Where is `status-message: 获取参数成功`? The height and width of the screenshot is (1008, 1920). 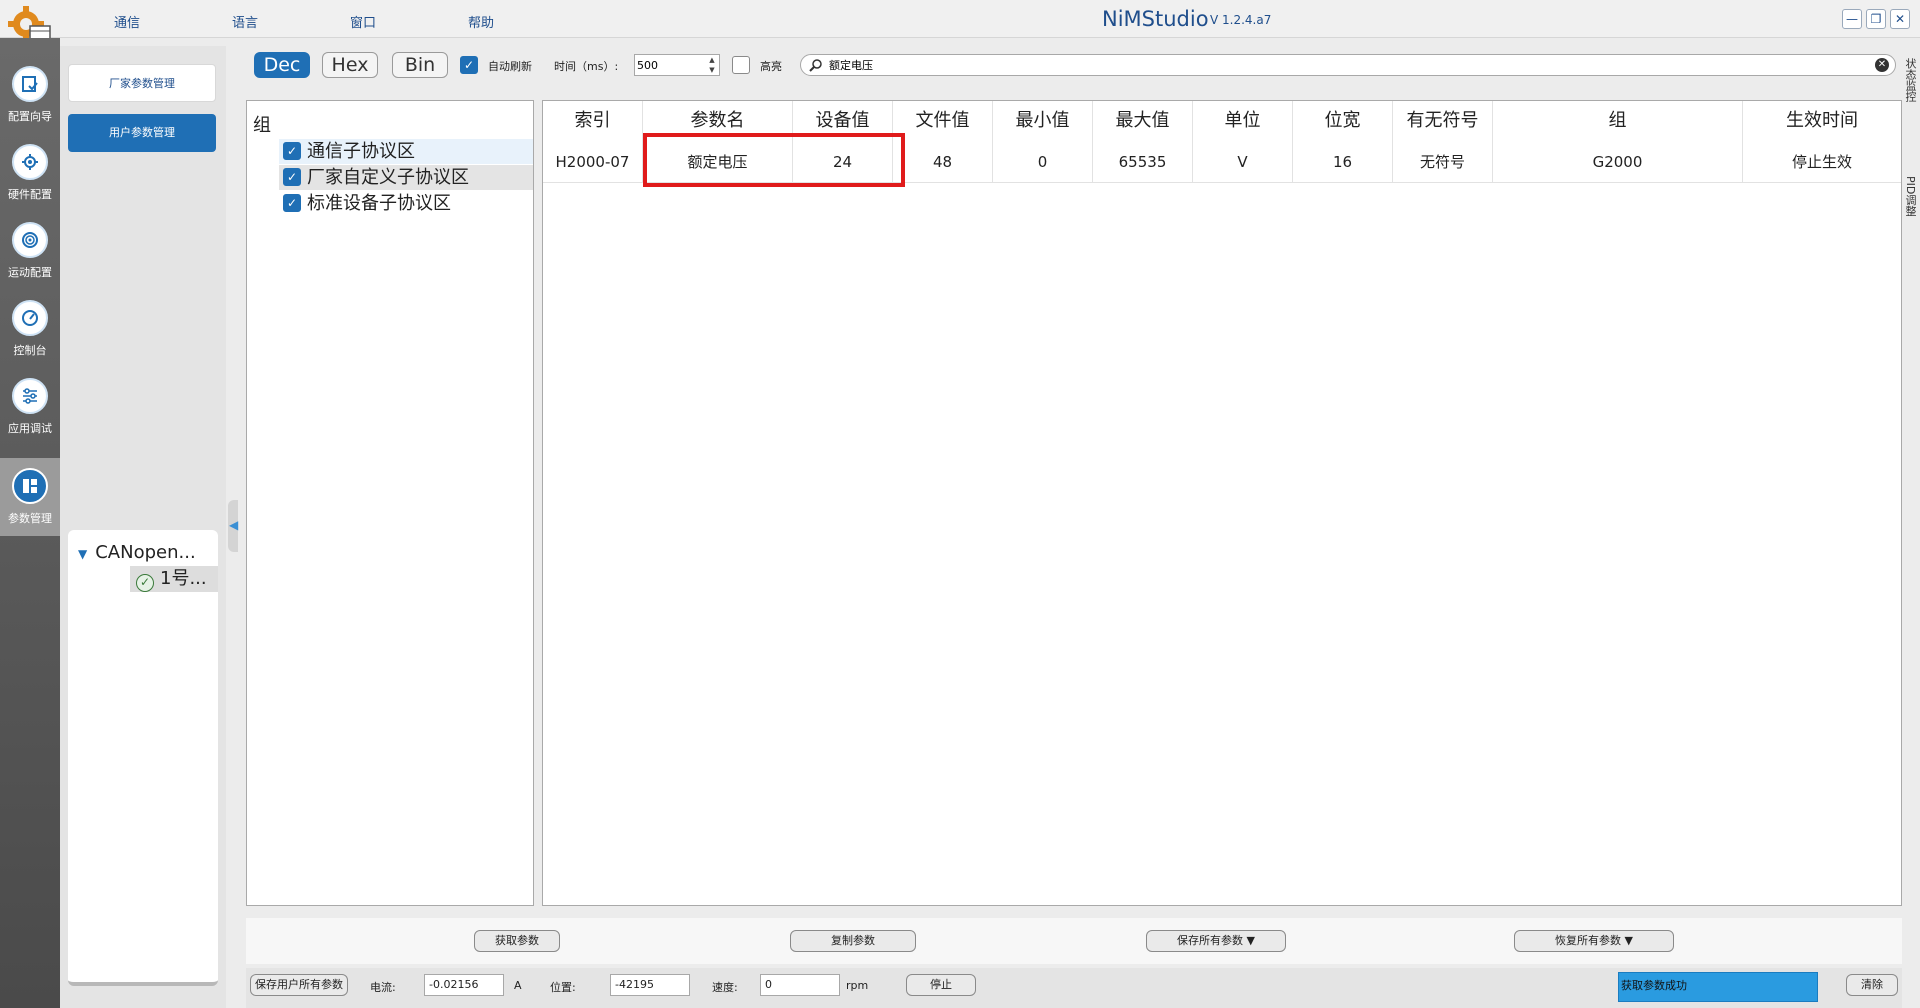
status-message: 获取参数成功 is located at coordinates (1718, 987).